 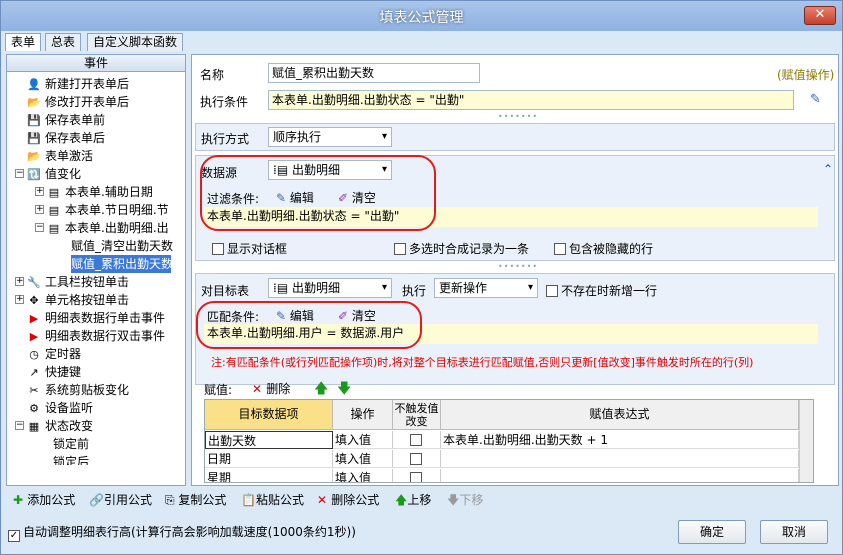 What do you see at coordinates (272, 499) in the screenshot?
I see `paste-formula-button: 📋粘贴公式` at bounding box center [272, 499].